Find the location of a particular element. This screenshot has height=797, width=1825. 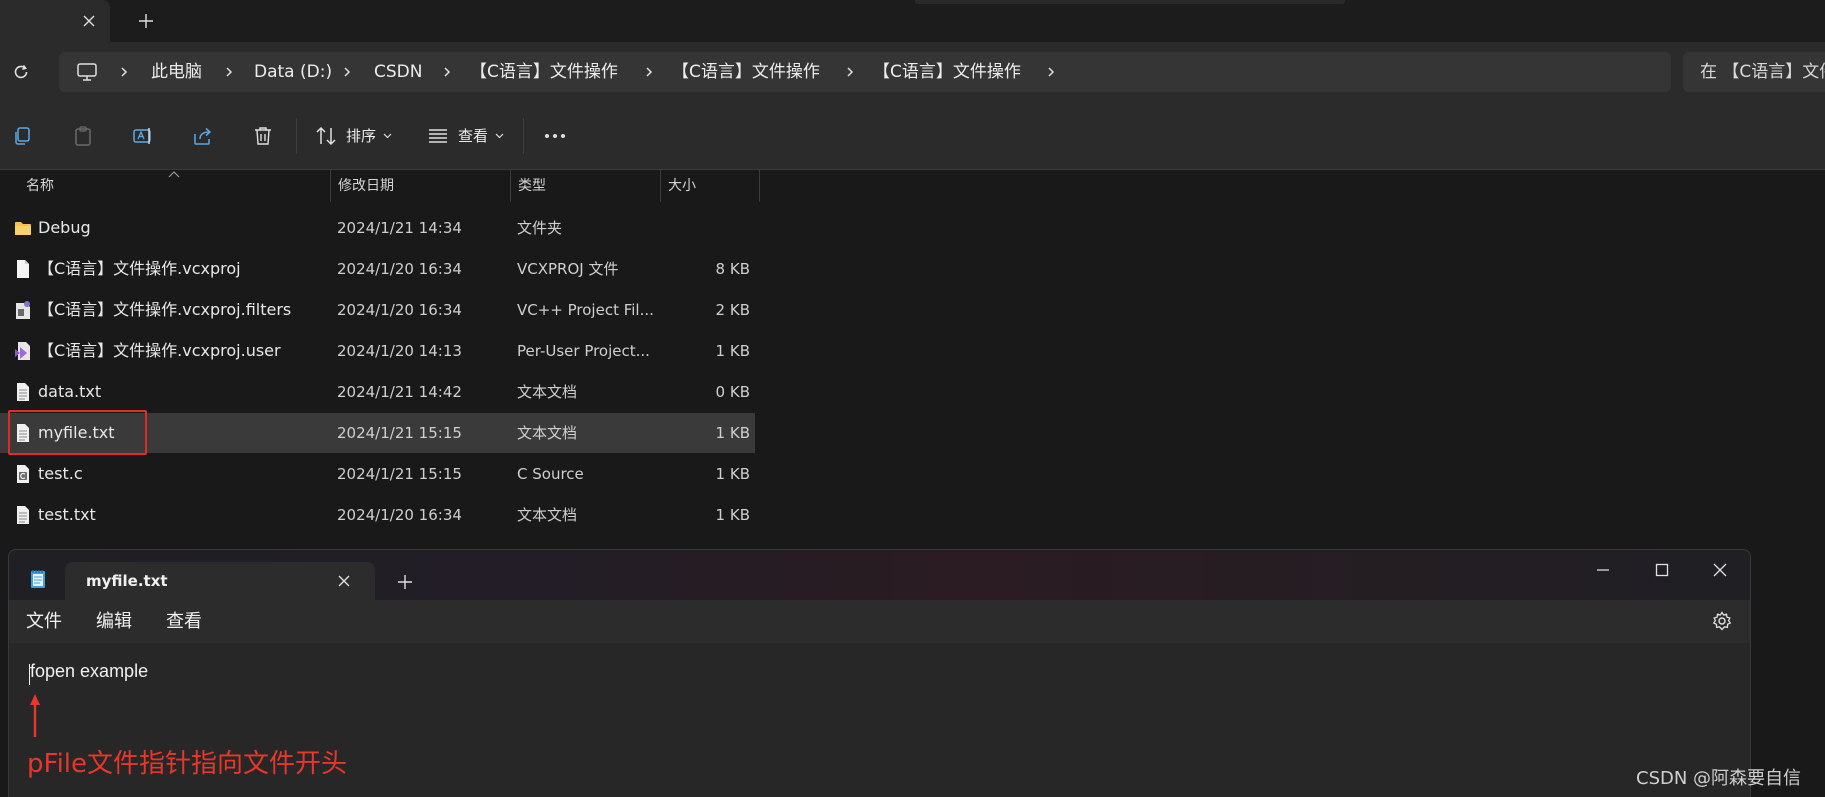

gear-icon is located at coordinates (1722, 621).